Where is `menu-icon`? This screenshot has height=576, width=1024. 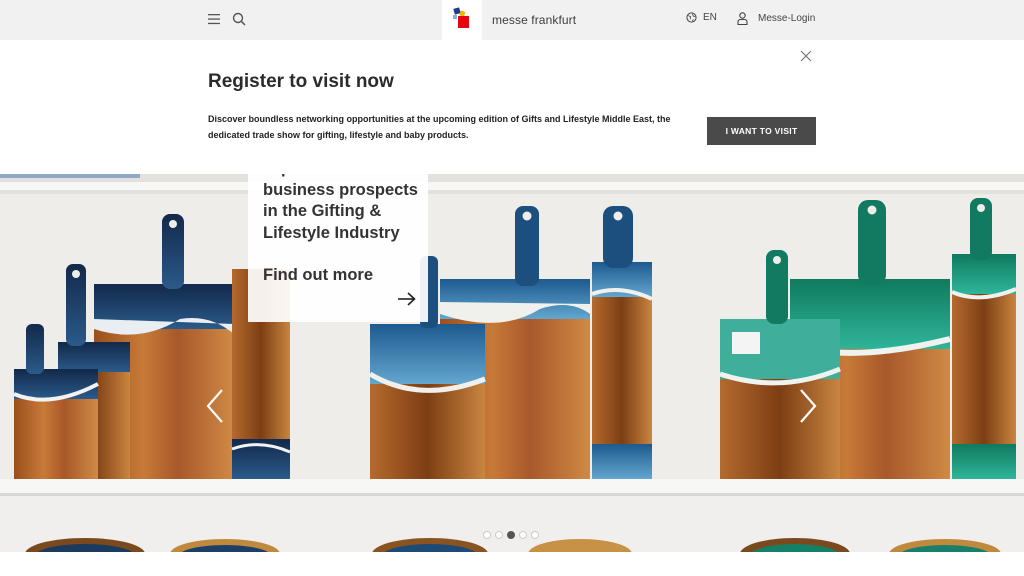
menu-icon is located at coordinates (214, 19).